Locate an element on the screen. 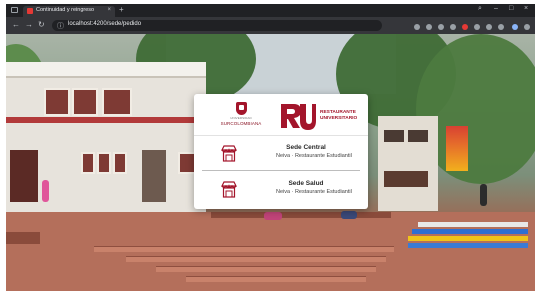  restaurant-logo-text: RESTAURANTE UNIVERSITARIO is located at coordinates (342, 115).